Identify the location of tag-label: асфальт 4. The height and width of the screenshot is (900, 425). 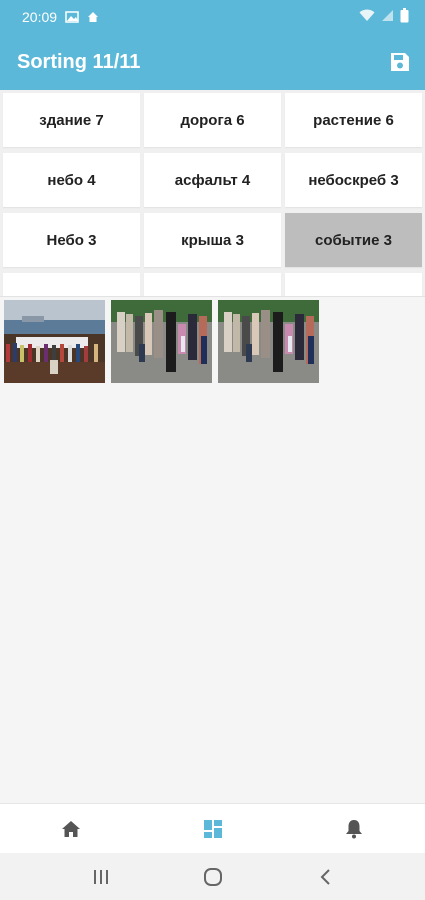
(212, 180).